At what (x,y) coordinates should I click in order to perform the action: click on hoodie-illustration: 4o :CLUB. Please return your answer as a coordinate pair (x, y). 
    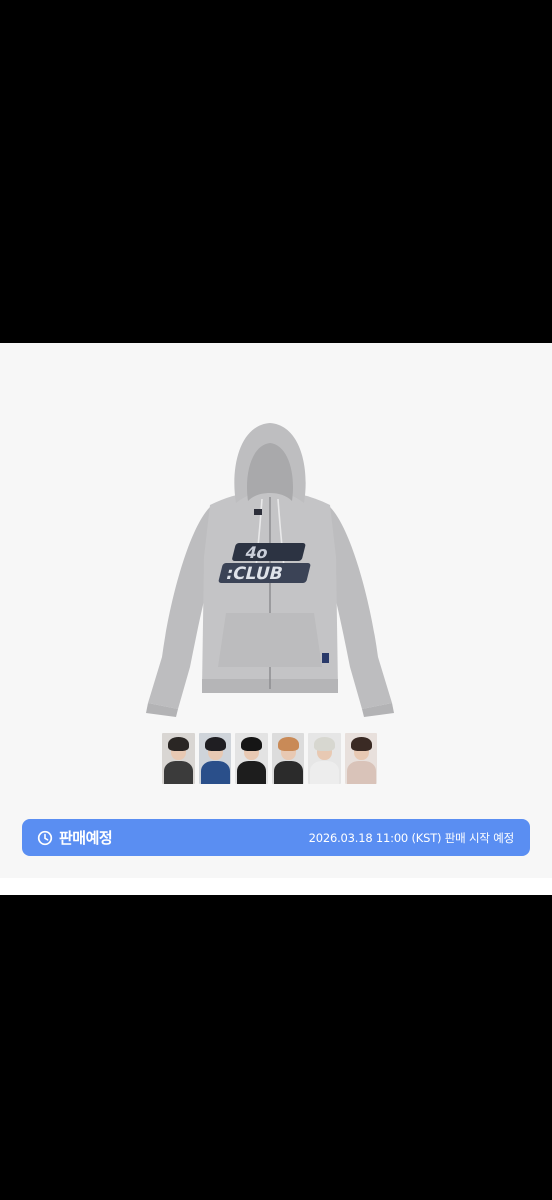
    Looking at the image, I should click on (270, 570).